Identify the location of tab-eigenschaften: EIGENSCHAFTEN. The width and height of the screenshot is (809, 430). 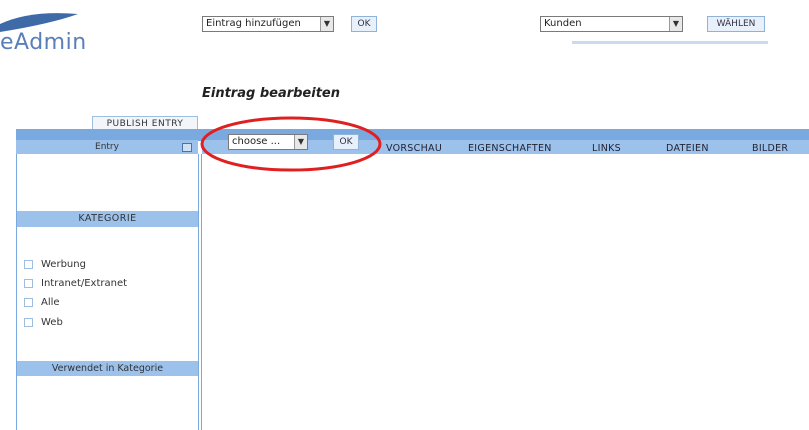
(510, 148).